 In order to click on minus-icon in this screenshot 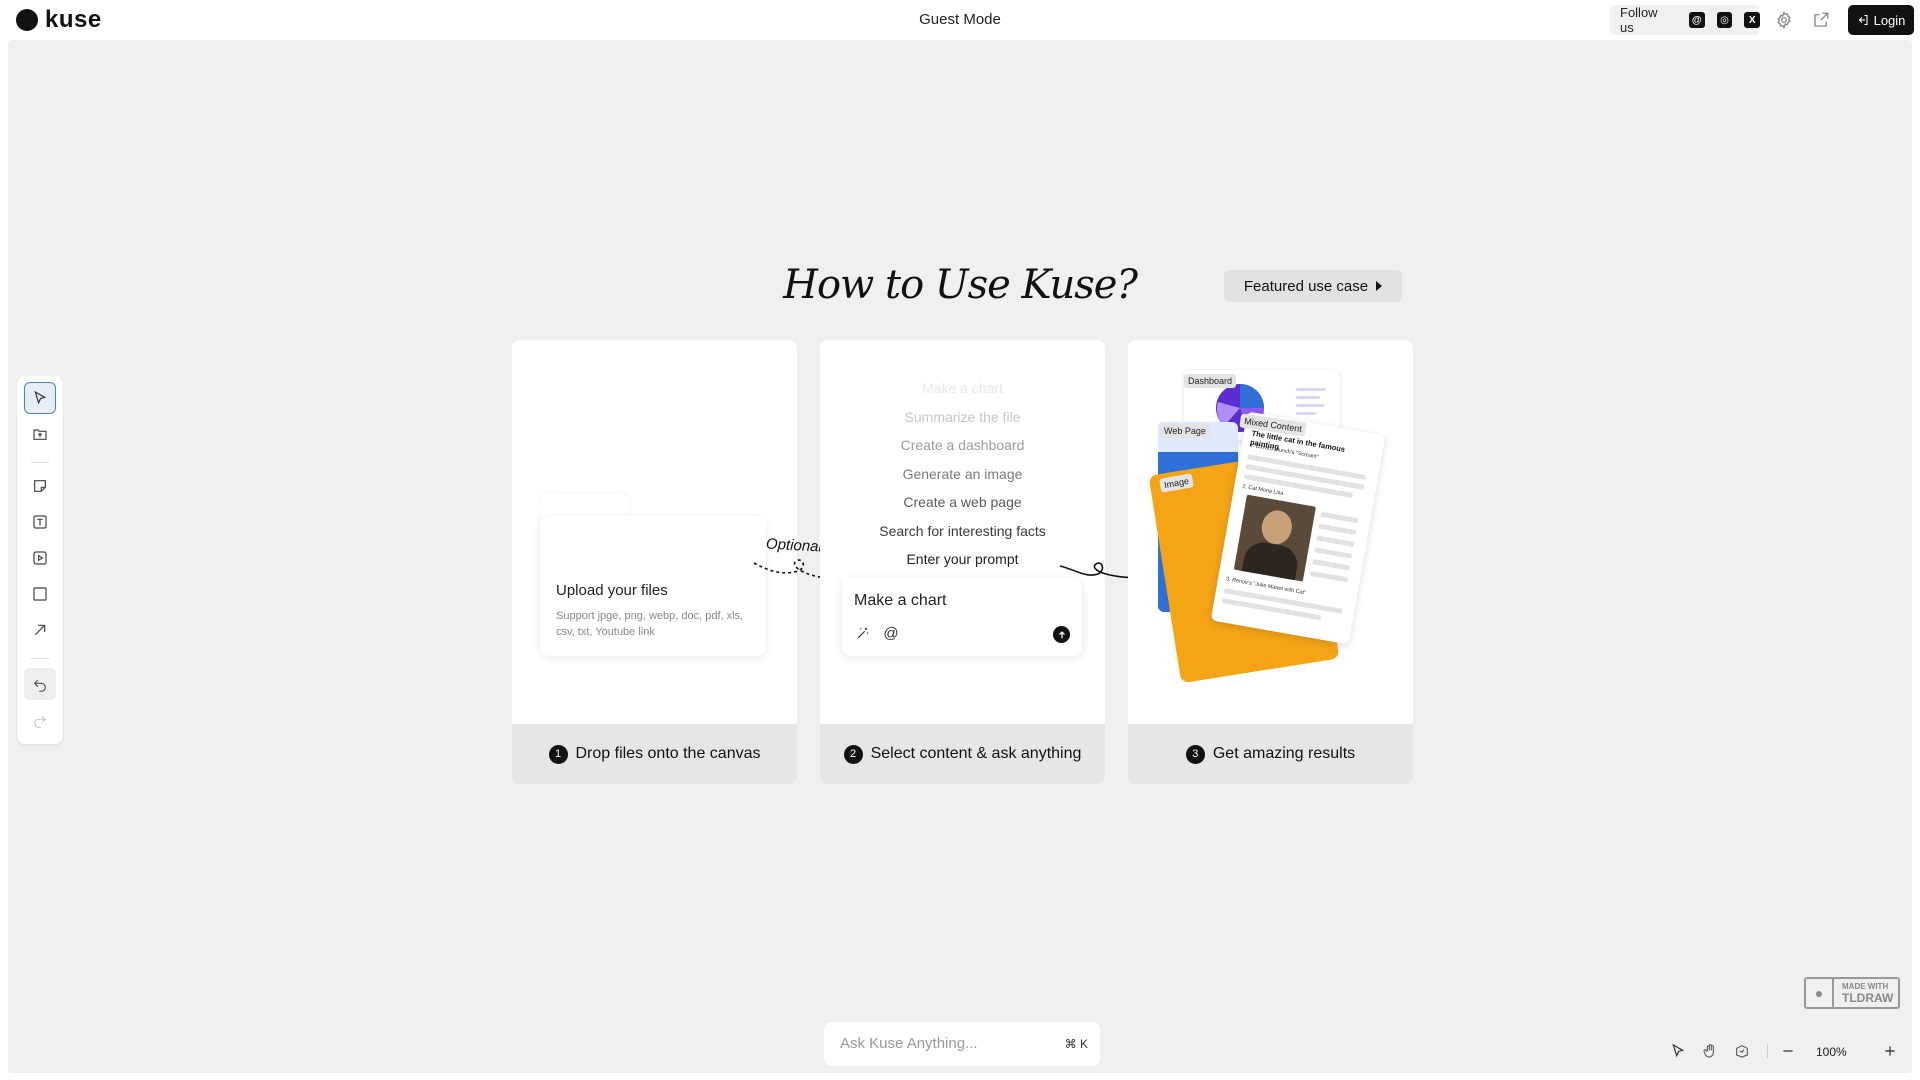, I will do `click(1788, 1051)`.